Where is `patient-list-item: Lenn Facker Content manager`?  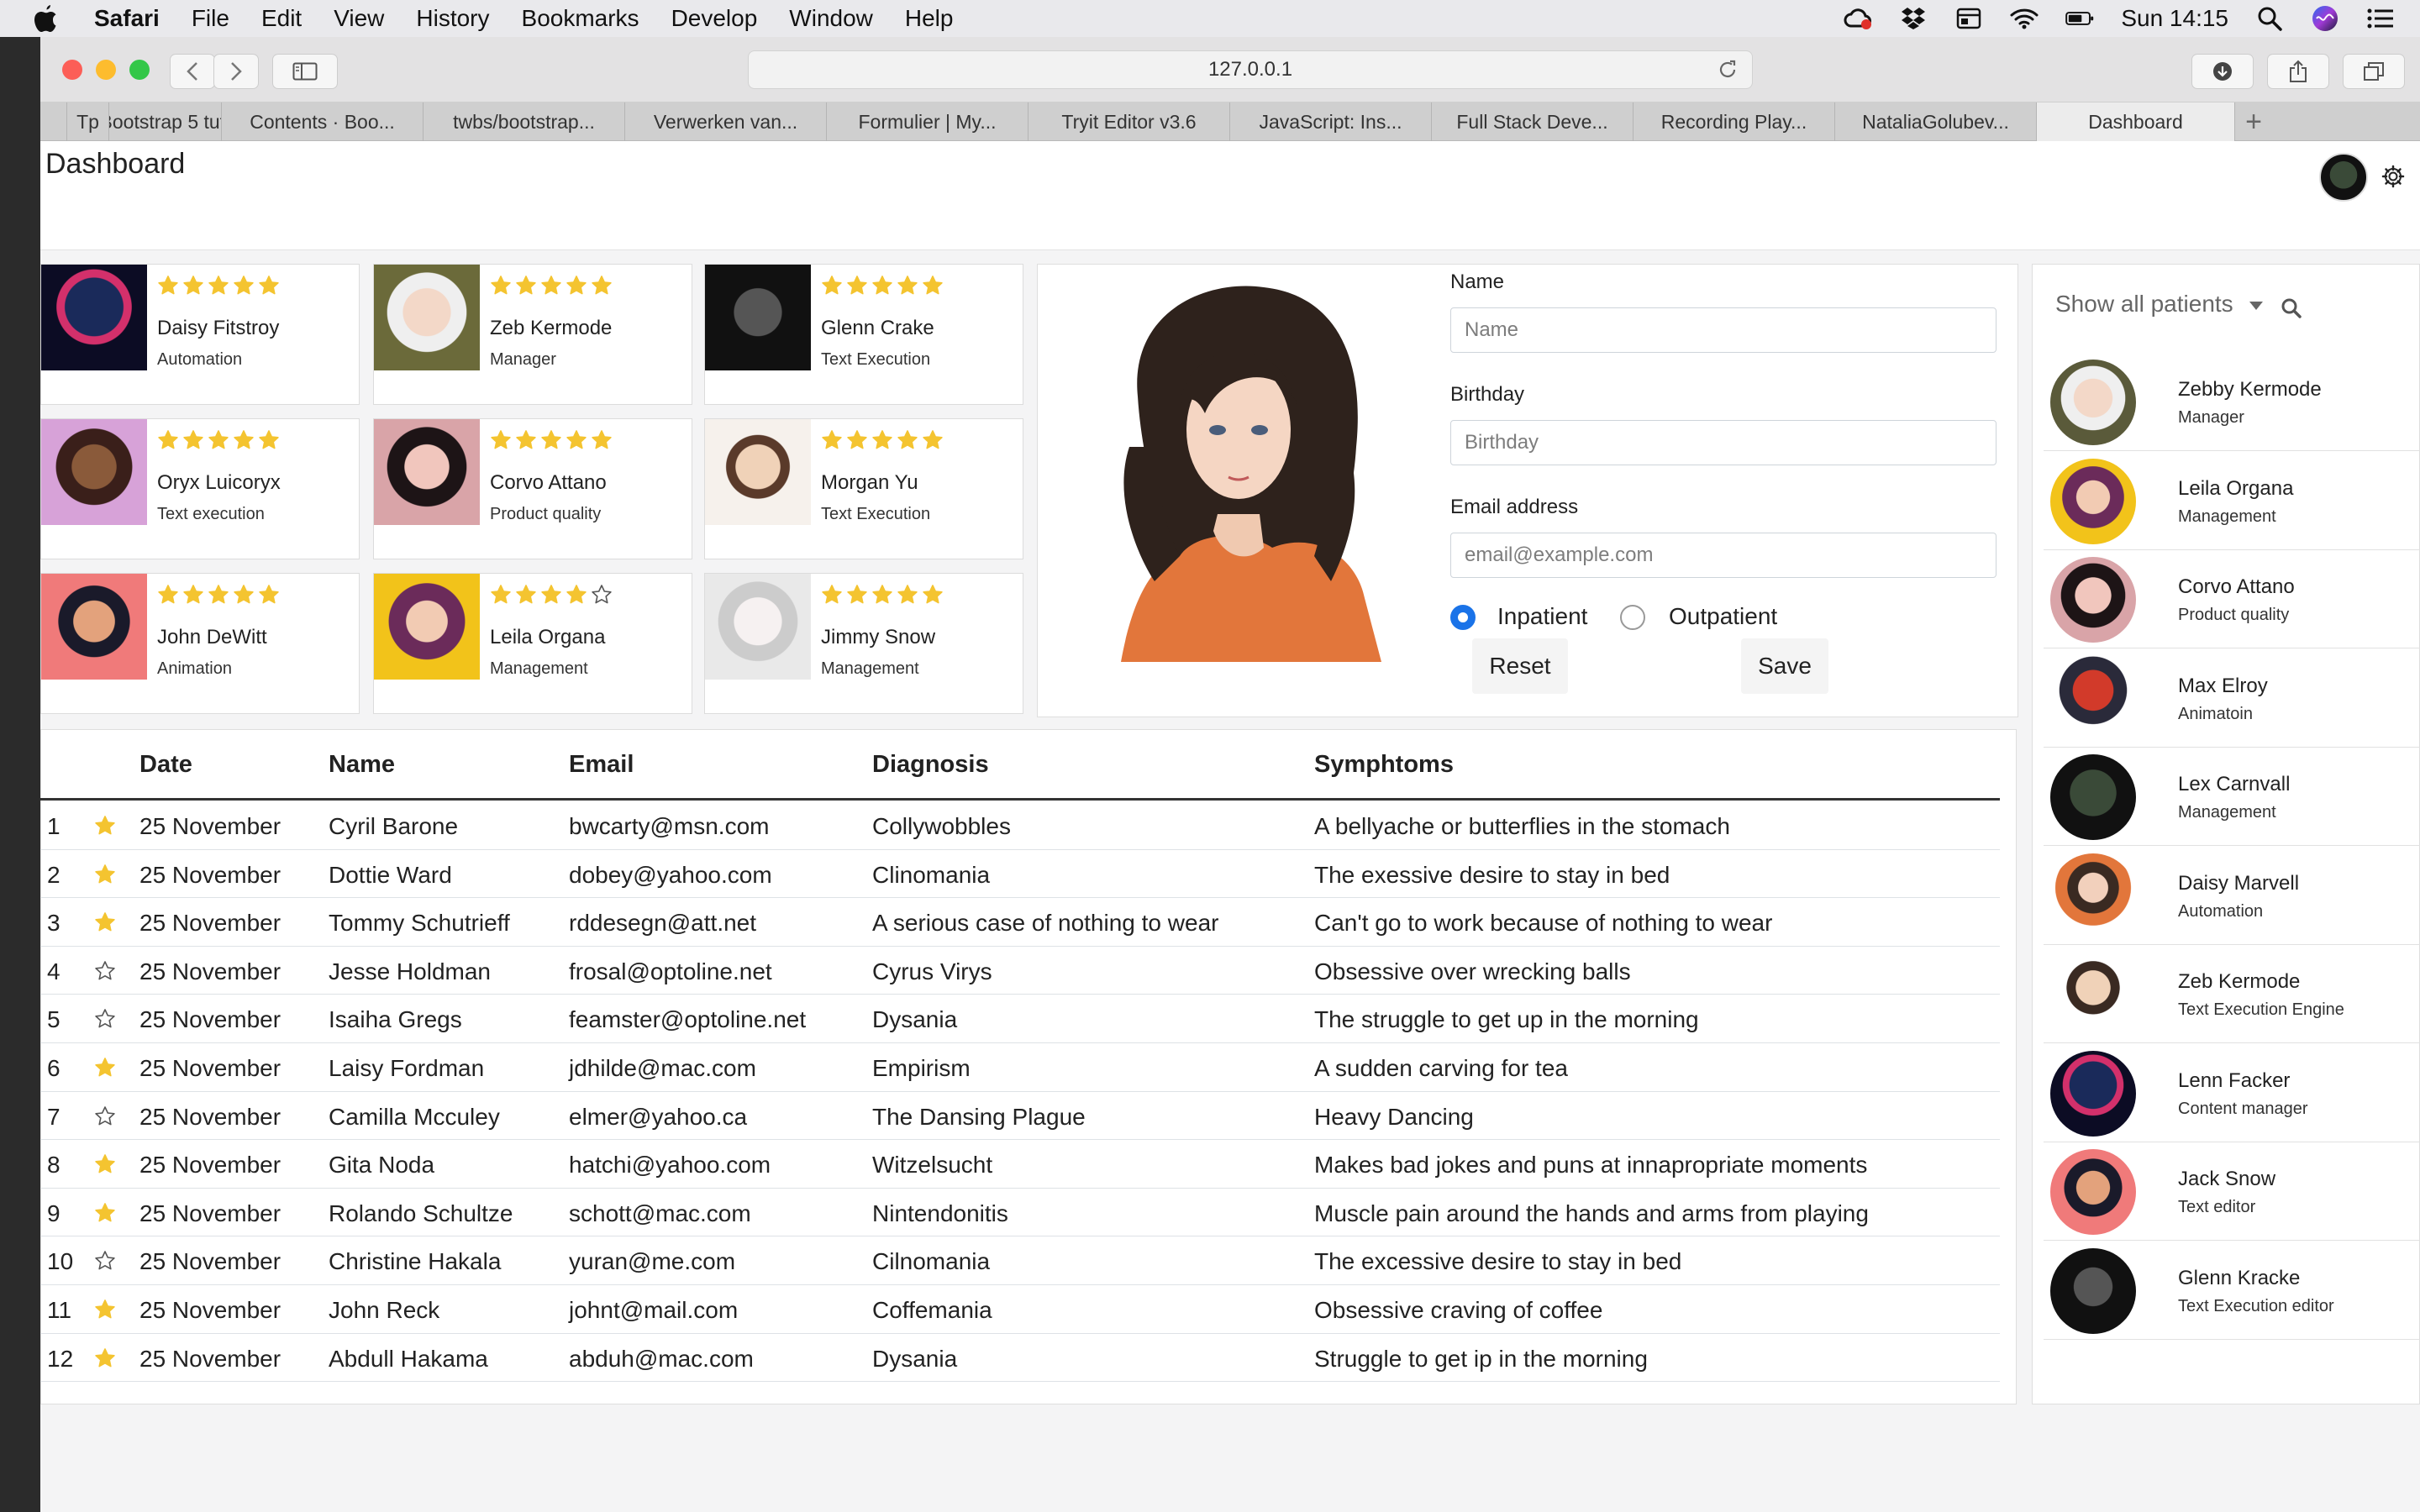
patient-list-item: Lenn Facker Content manager is located at coordinates (2232, 1093).